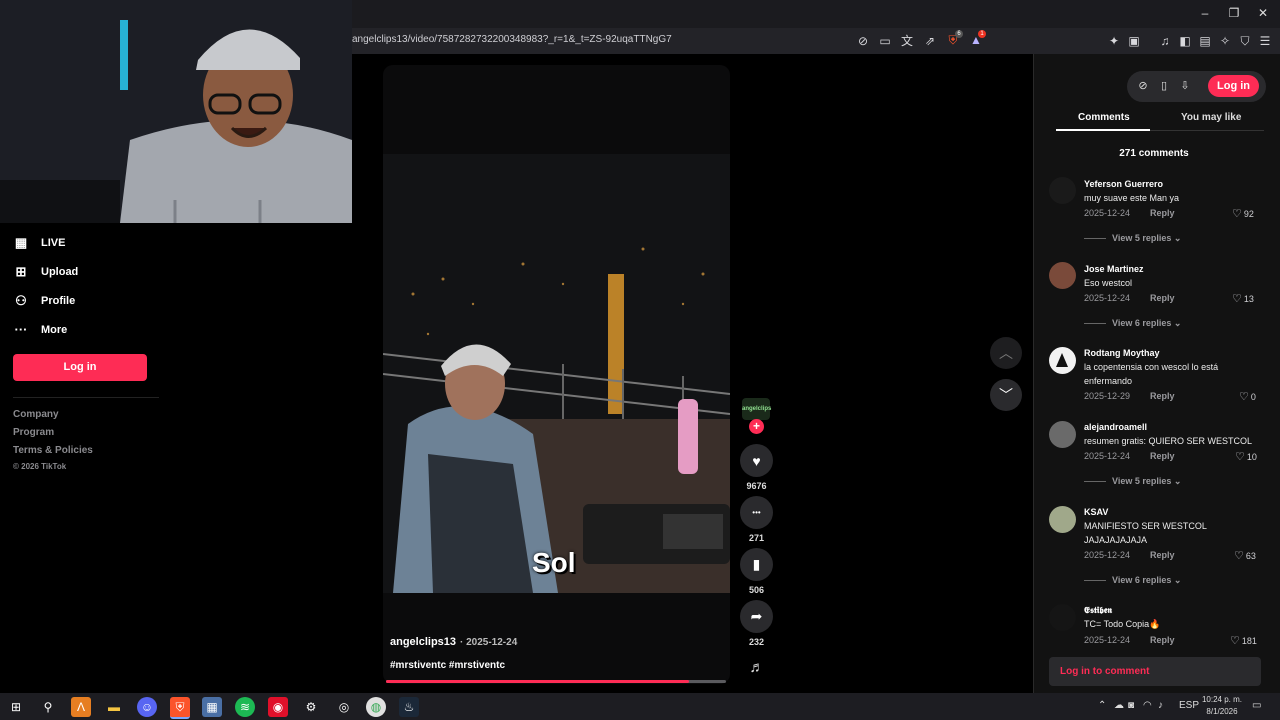 The height and width of the screenshot is (720, 1280). I want to click on file-explorer-icon: ▬, so click(114, 707).